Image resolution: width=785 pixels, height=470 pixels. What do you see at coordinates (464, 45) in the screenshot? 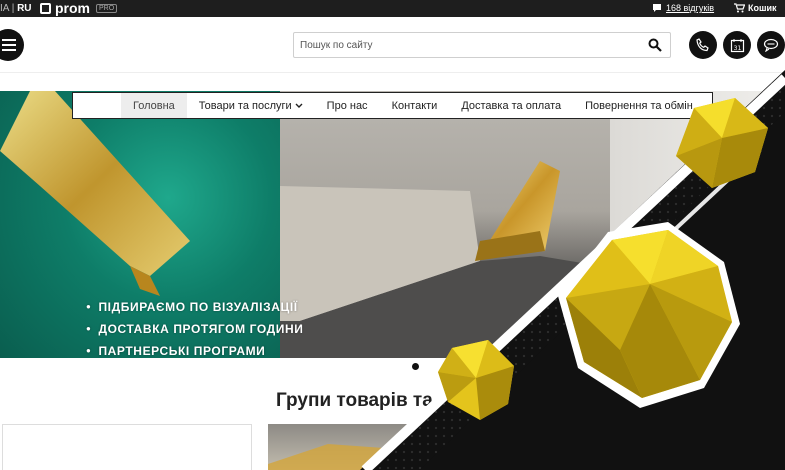
I see `search-input` at bounding box center [464, 45].